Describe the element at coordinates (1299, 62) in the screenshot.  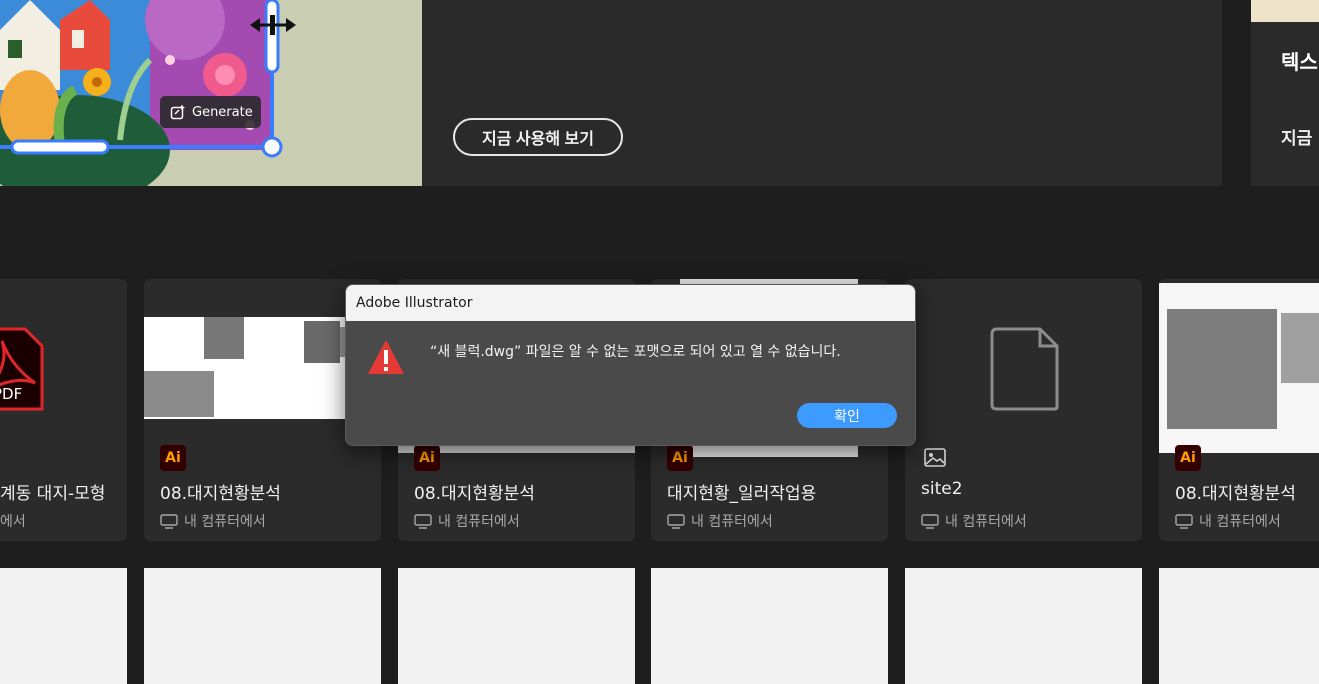
I see `promo-right-title: 텍스` at that location.